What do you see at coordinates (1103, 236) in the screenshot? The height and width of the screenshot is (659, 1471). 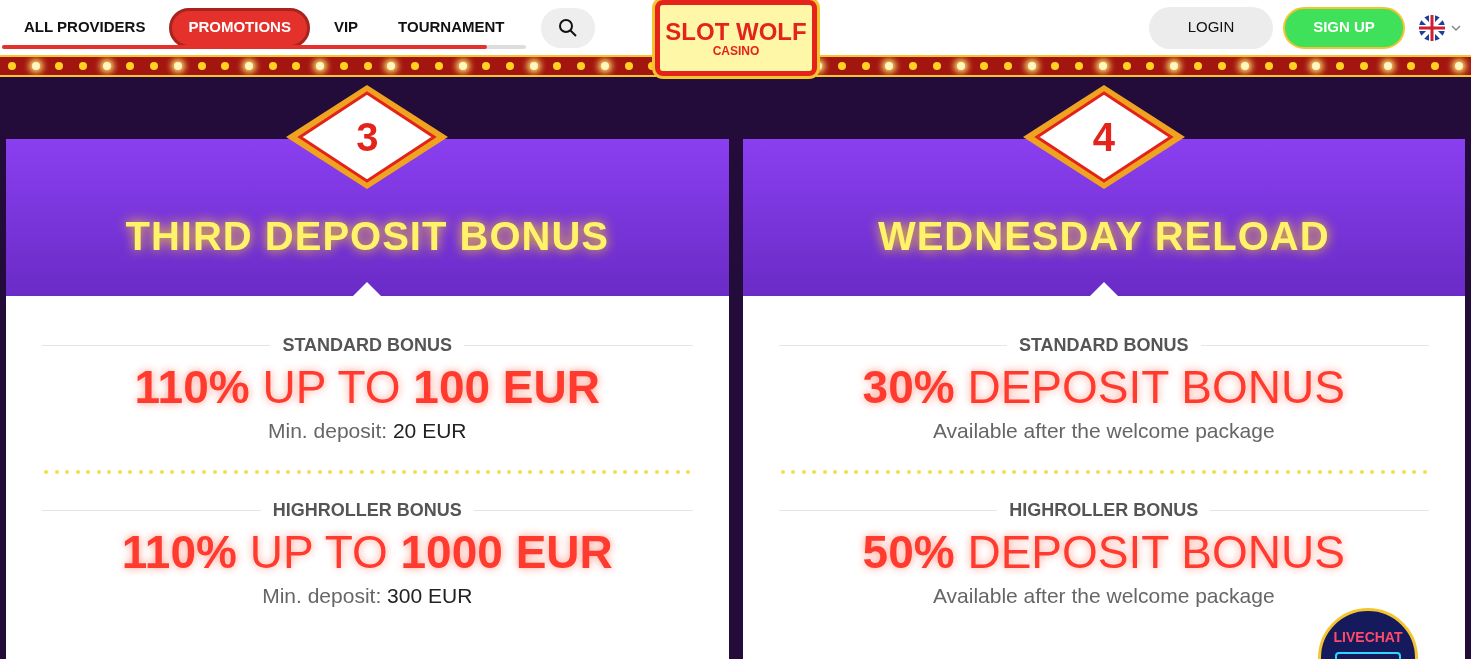 I see `card-title: WEDNESDAY RELOAD` at bounding box center [1103, 236].